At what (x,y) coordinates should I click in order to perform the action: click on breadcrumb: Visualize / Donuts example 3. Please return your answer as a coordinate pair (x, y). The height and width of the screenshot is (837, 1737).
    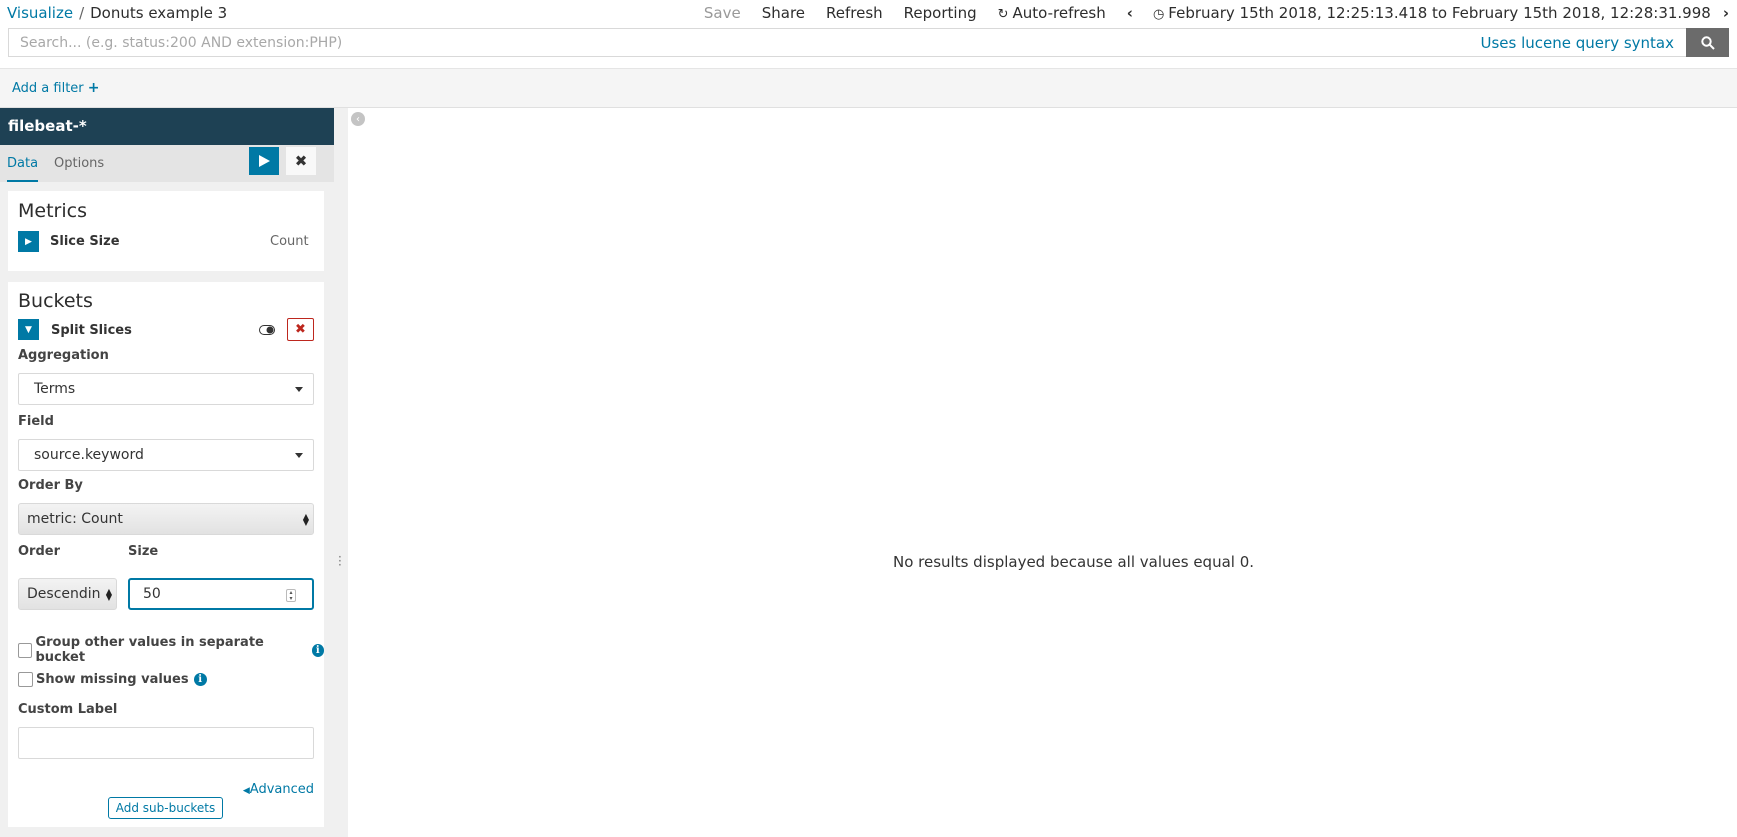
    Looking at the image, I should click on (117, 13).